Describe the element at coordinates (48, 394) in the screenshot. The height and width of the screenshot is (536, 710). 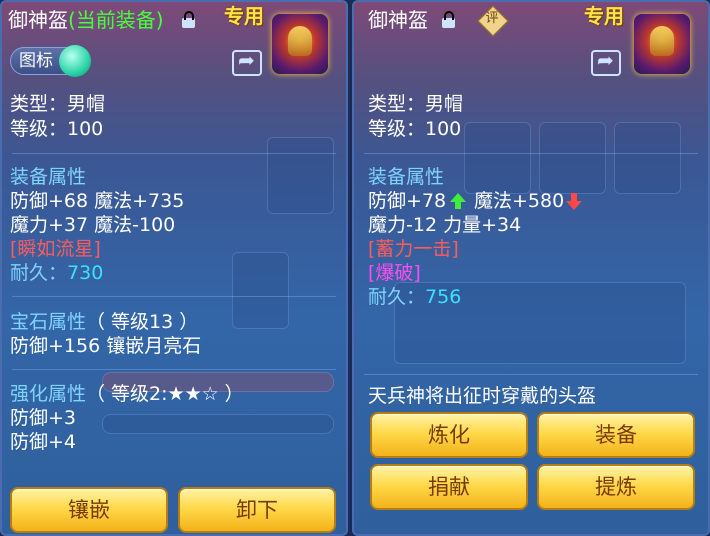
I see `enhance-attributes-header: 强化属性` at that location.